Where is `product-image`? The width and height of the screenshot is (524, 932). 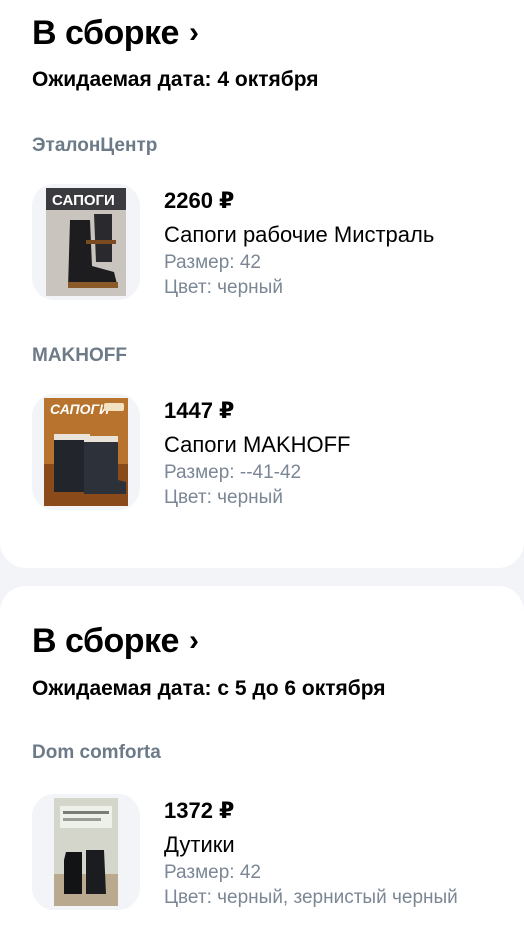 product-image is located at coordinates (86, 852).